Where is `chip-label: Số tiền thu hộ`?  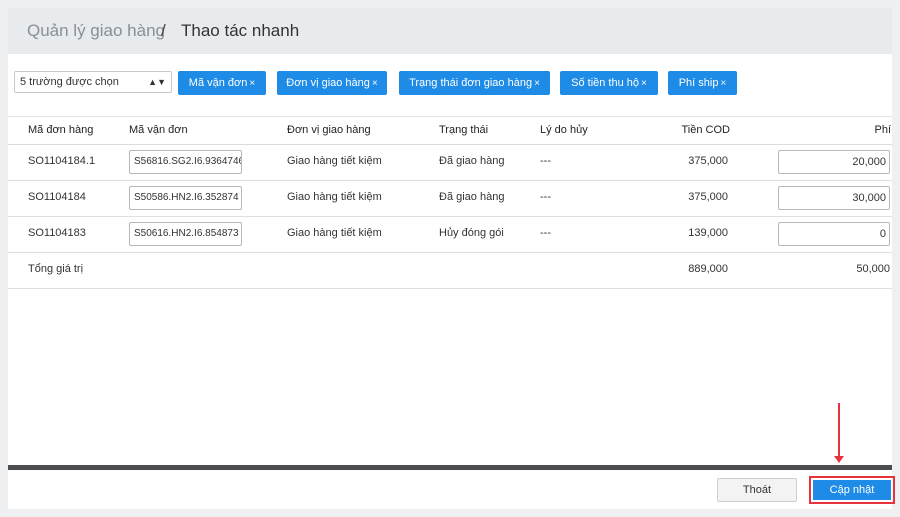
chip-label: Số tiền thu hộ is located at coordinates (605, 83).